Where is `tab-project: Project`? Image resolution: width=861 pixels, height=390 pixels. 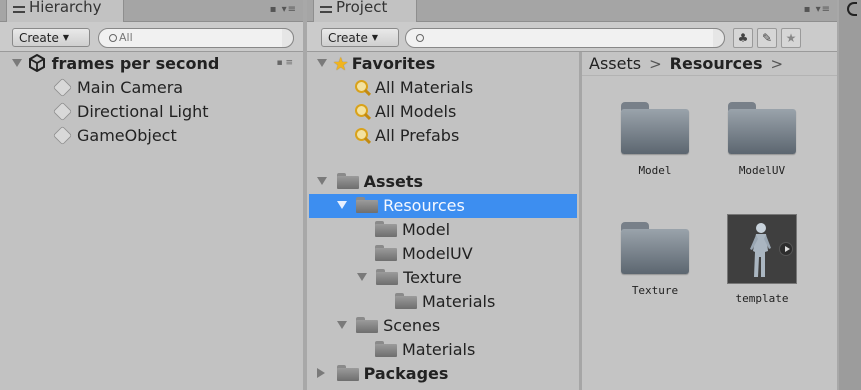
tab-project: Project is located at coordinates (365, 11).